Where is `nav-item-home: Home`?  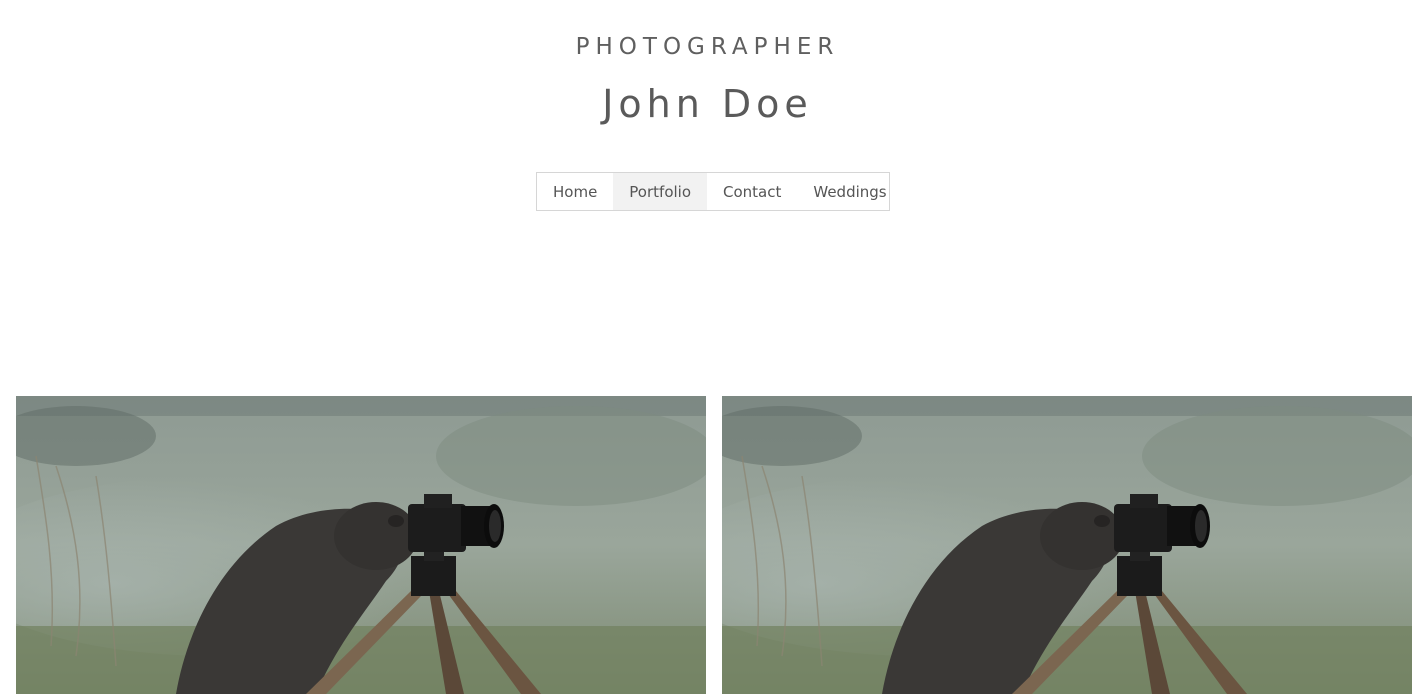
nav-item-home: Home is located at coordinates (575, 191).